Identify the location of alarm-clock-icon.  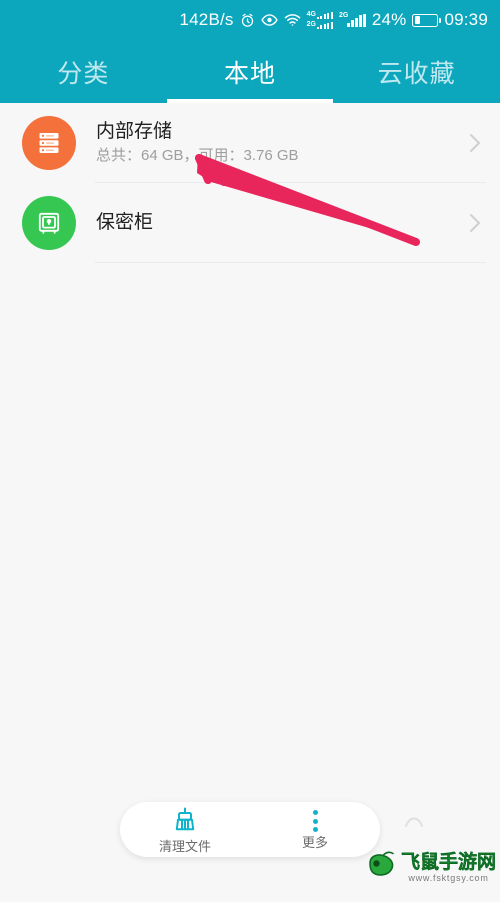
(247, 20).